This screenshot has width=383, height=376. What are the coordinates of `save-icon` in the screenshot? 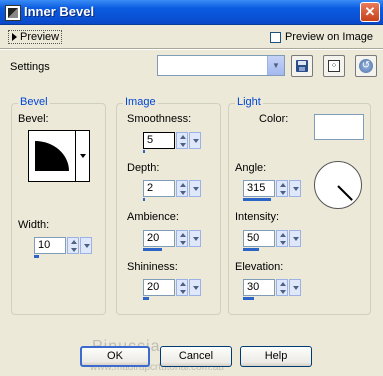 It's located at (302, 66).